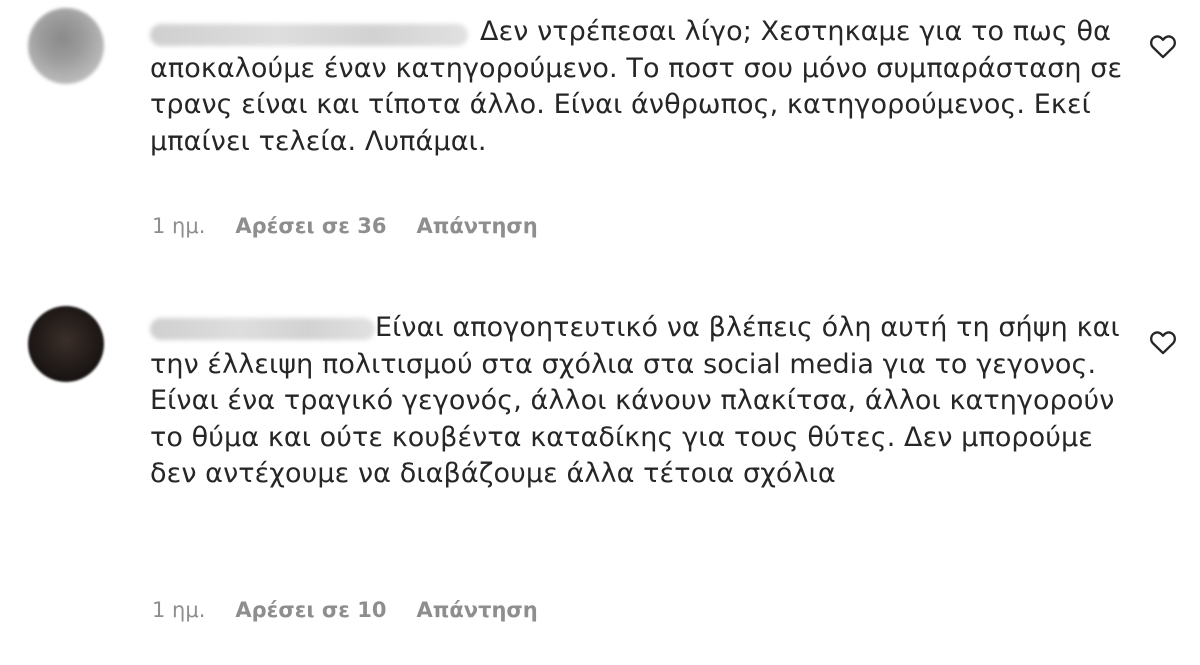 Image resolution: width=1200 pixels, height=665 pixels. What do you see at coordinates (310, 226) in the screenshot?
I see `likes-count-link: Αρέσει σε 36` at bounding box center [310, 226].